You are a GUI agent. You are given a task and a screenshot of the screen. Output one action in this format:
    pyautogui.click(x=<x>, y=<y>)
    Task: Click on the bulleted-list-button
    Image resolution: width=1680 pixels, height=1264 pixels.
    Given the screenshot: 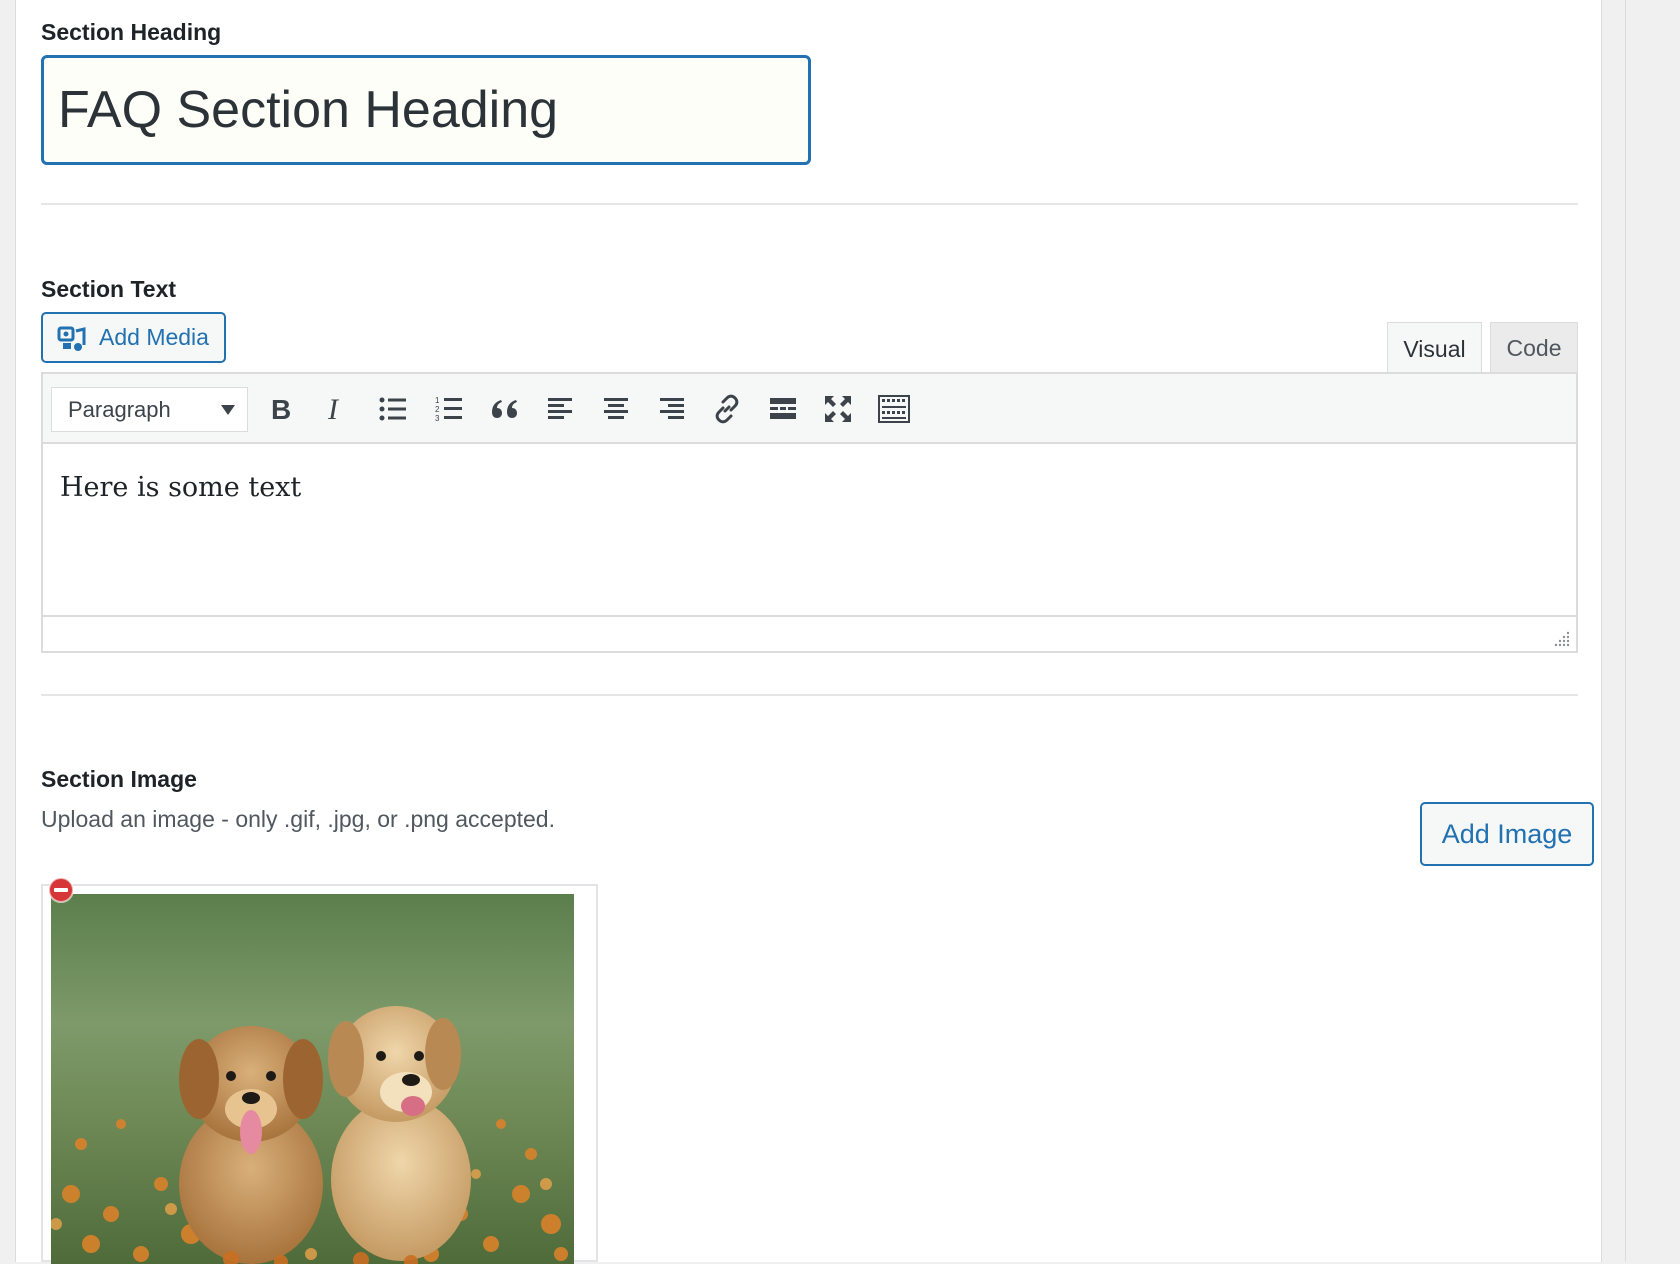 What is the action you would take?
    pyautogui.click(x=393, y=409)
    